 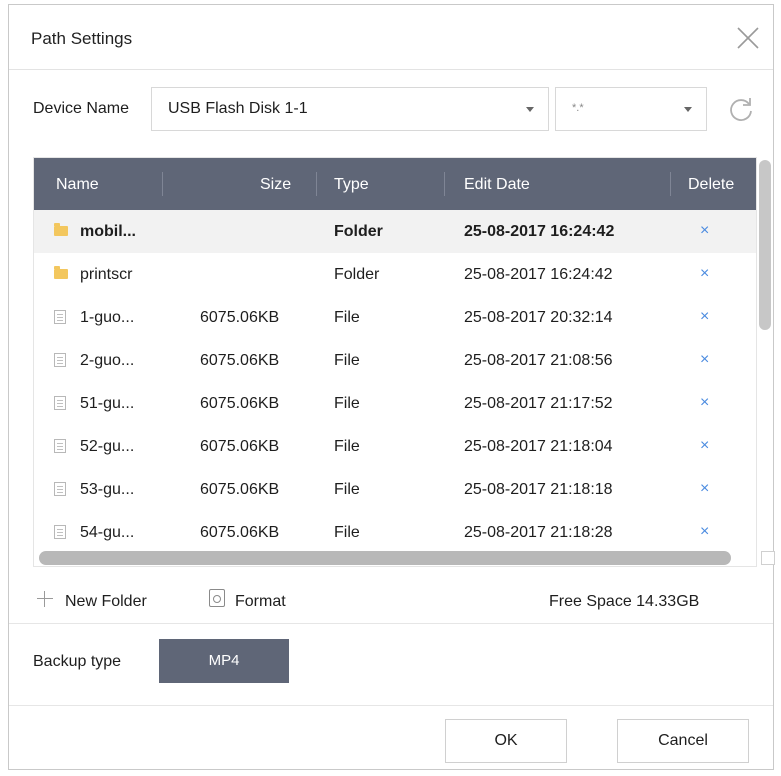 I want to click on dialog-title: Path Settings, so click(x=82, y=38).